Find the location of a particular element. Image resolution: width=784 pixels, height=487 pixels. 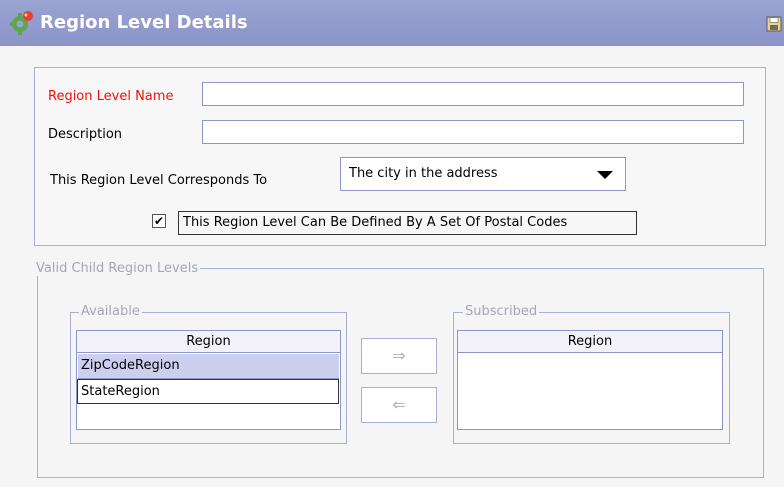

available-list: Region ZipCodeRegion StateRegion is located at coordinates (208, 380).